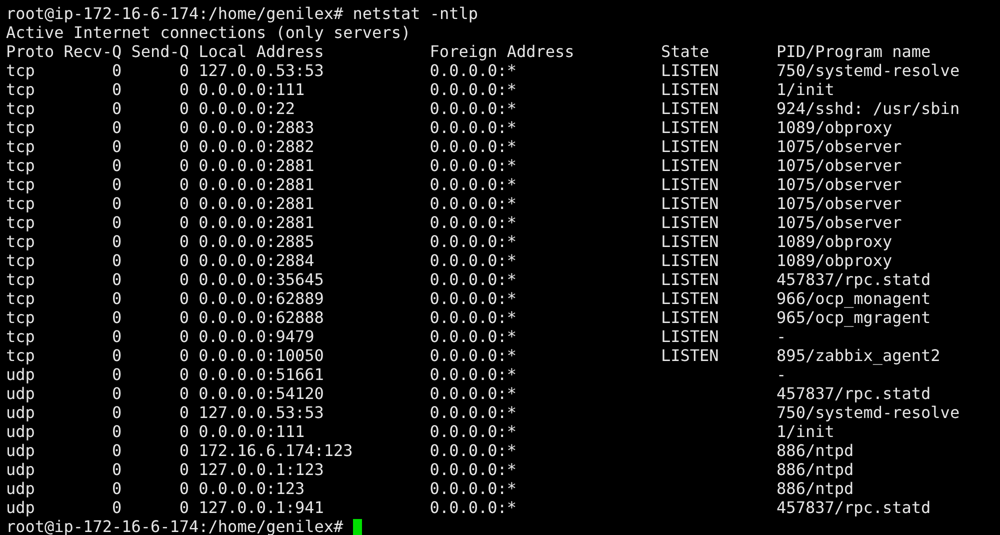 This screenshot has width=1000, height=535. Describe the element at coordinates (246, 108) in the screenshot. I see `table-cell: 0.0.0.0:22` at that location.